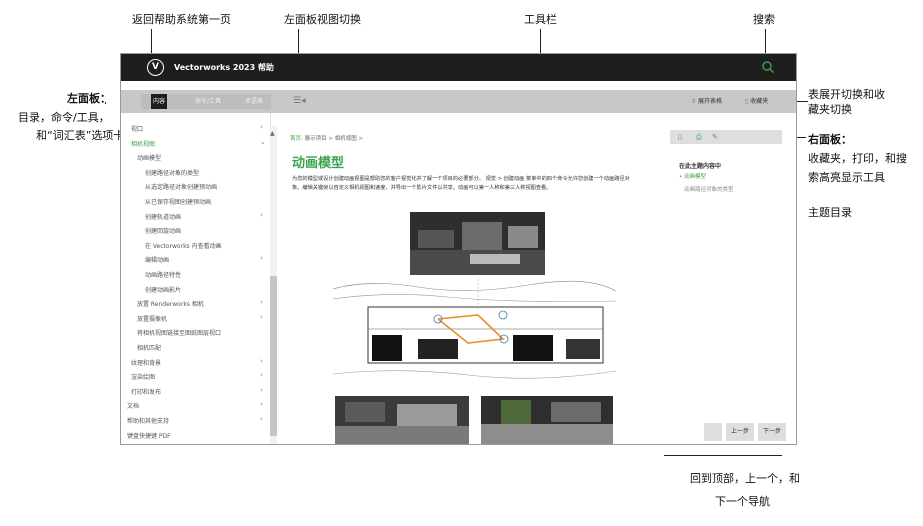 This screenshot has height=526, width=923. I want to click on nav-item: 动画路径特性, so click(163, 274).